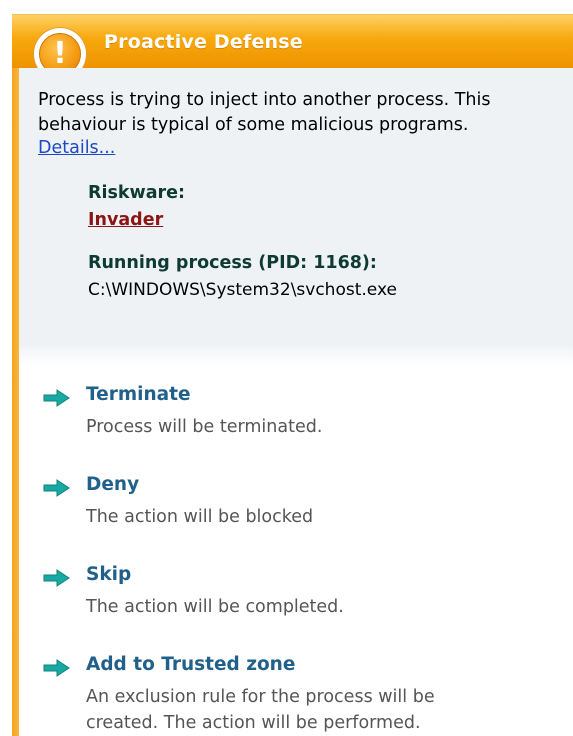 This screenshot has width=573, height=736. What do you see at coordinates (137, 193) in the screenshot?
I see `riskware-label: Riskware:` at bounding box center [137, 193].